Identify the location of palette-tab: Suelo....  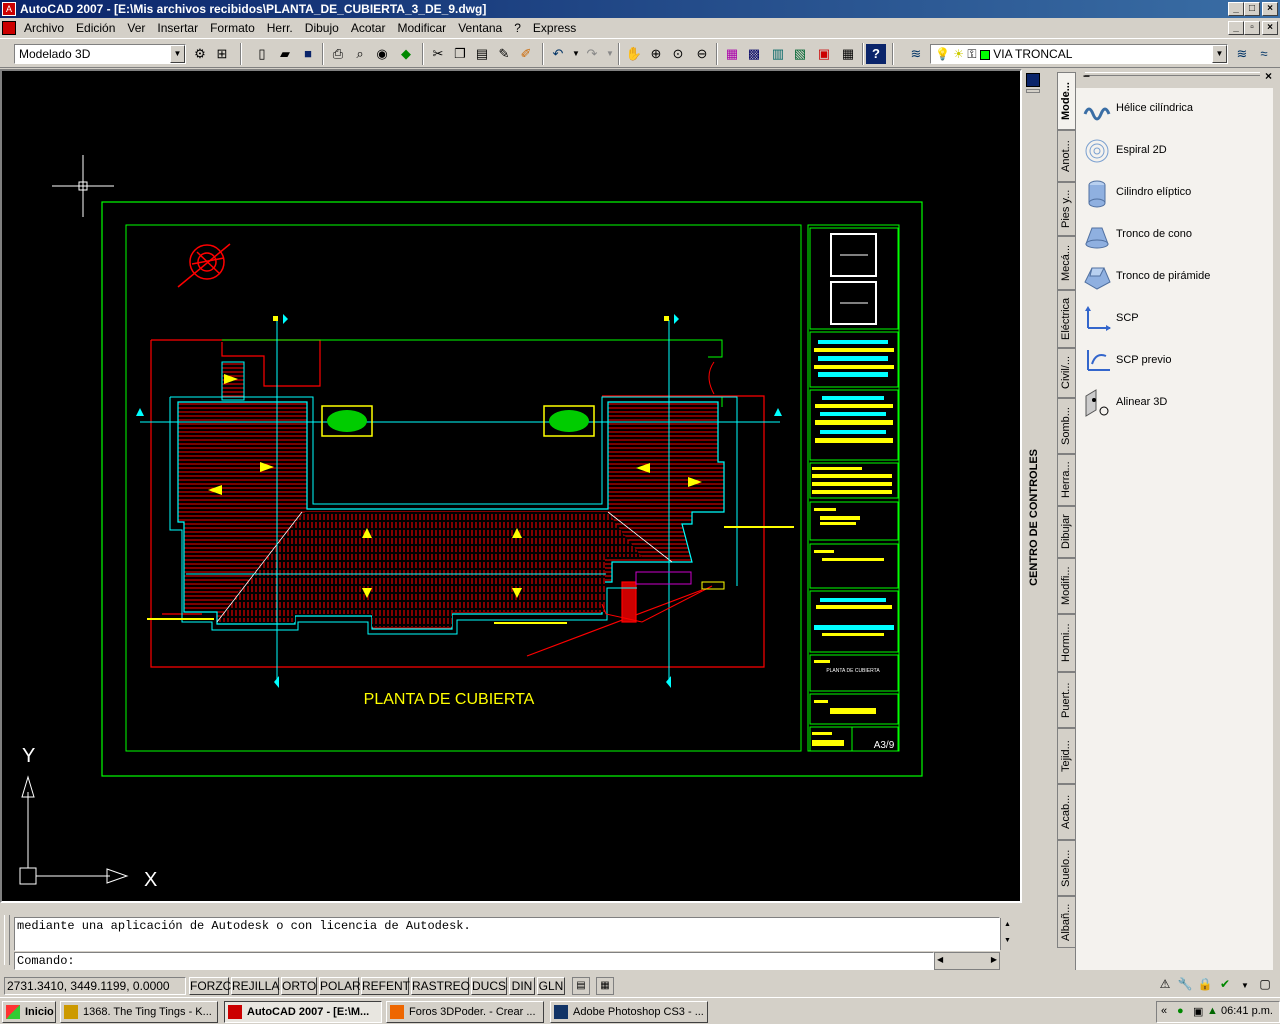
(1066, 868).